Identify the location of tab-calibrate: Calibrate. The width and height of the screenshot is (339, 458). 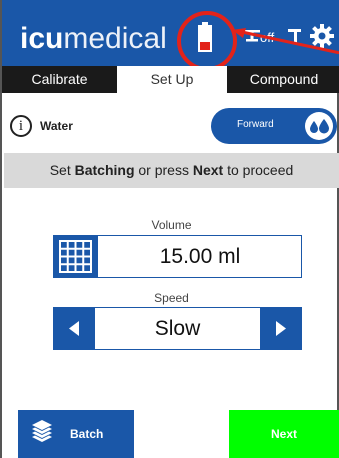
(59, 79).